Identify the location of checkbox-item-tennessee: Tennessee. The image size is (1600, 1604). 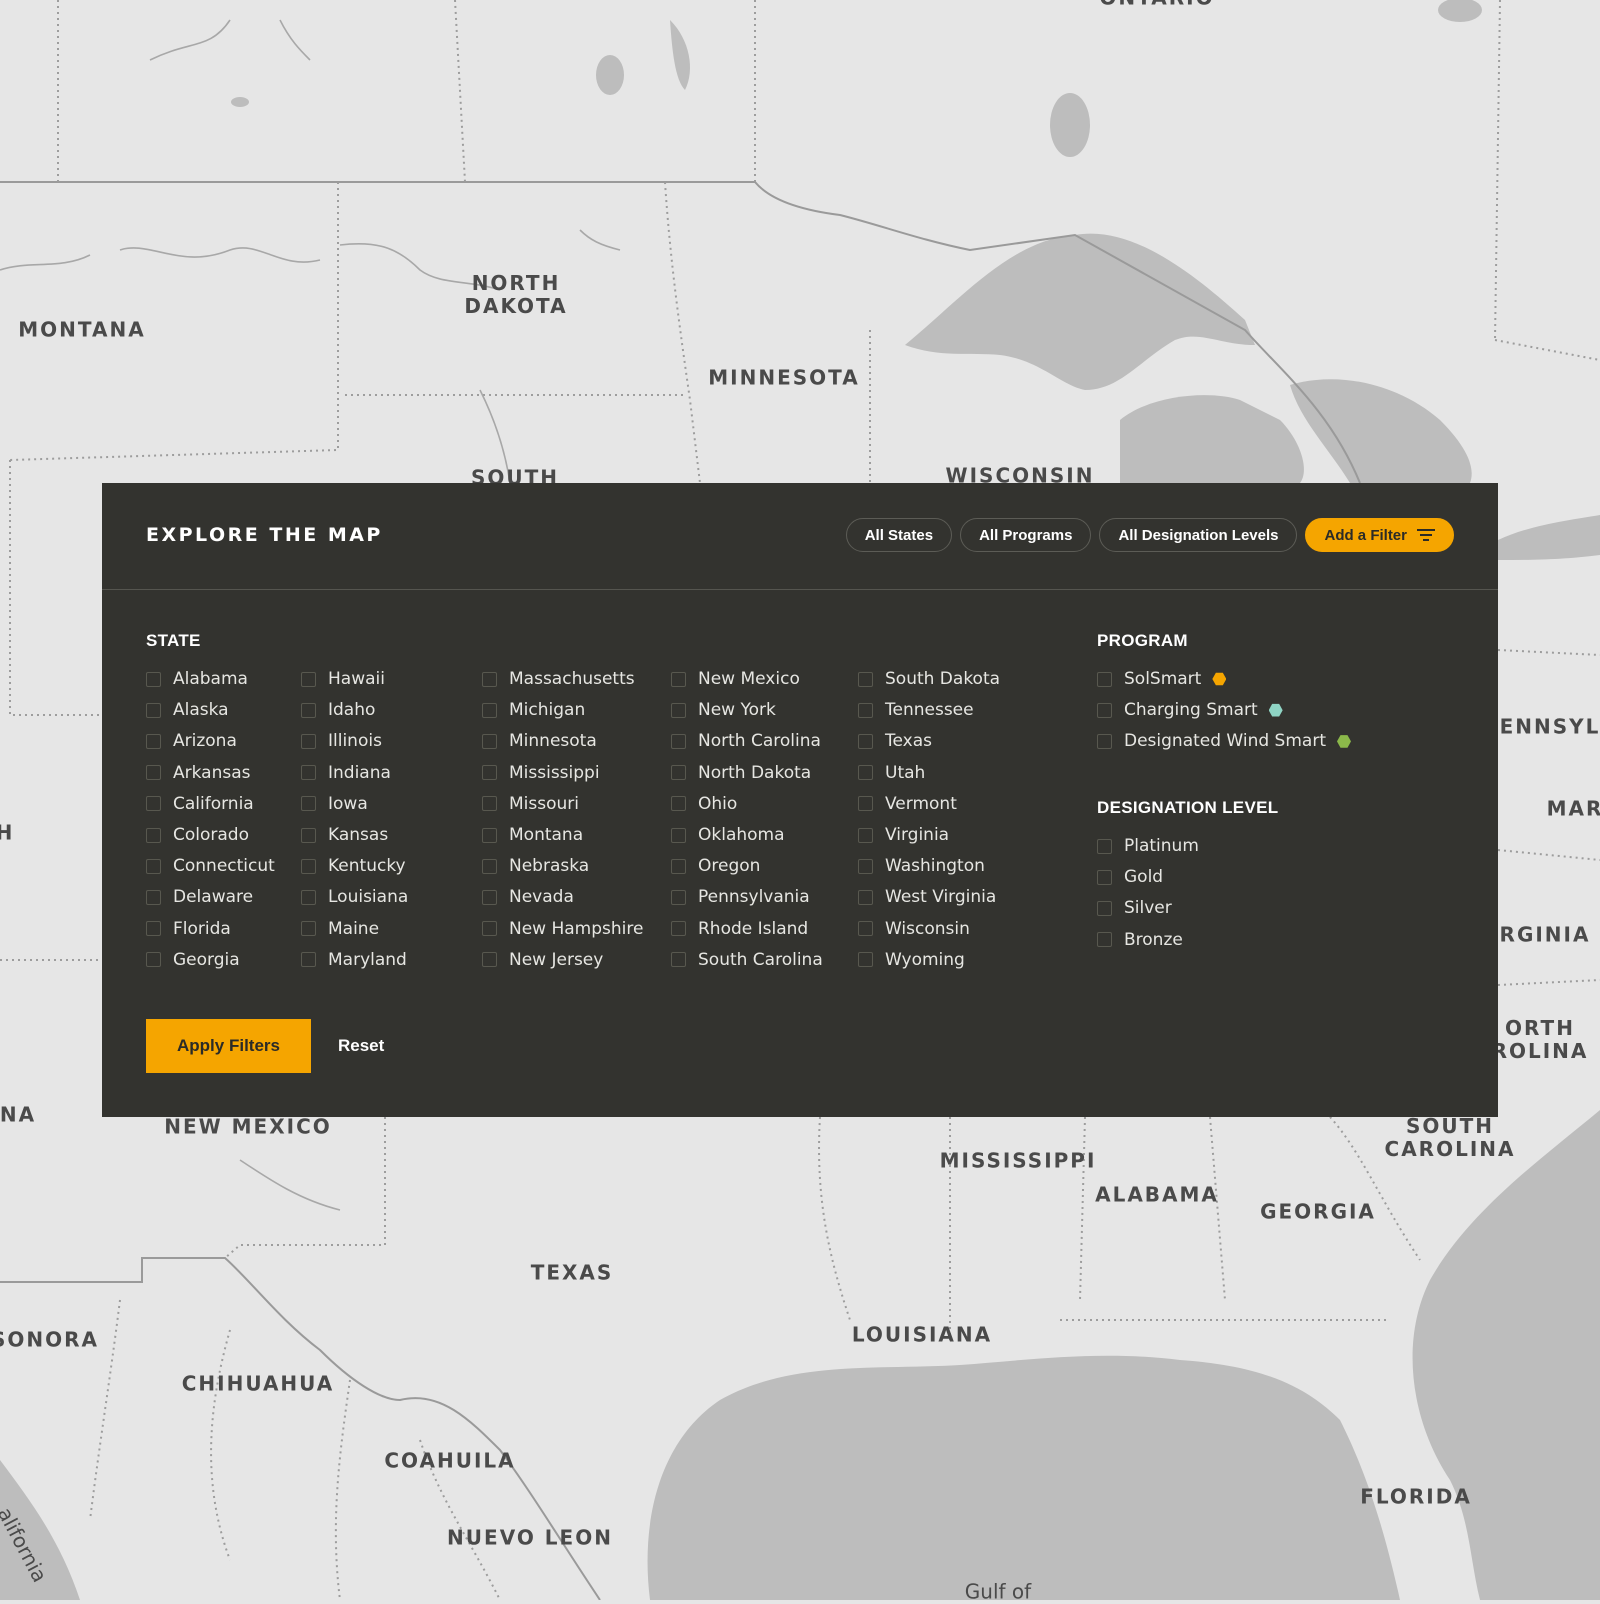
(916, 710).